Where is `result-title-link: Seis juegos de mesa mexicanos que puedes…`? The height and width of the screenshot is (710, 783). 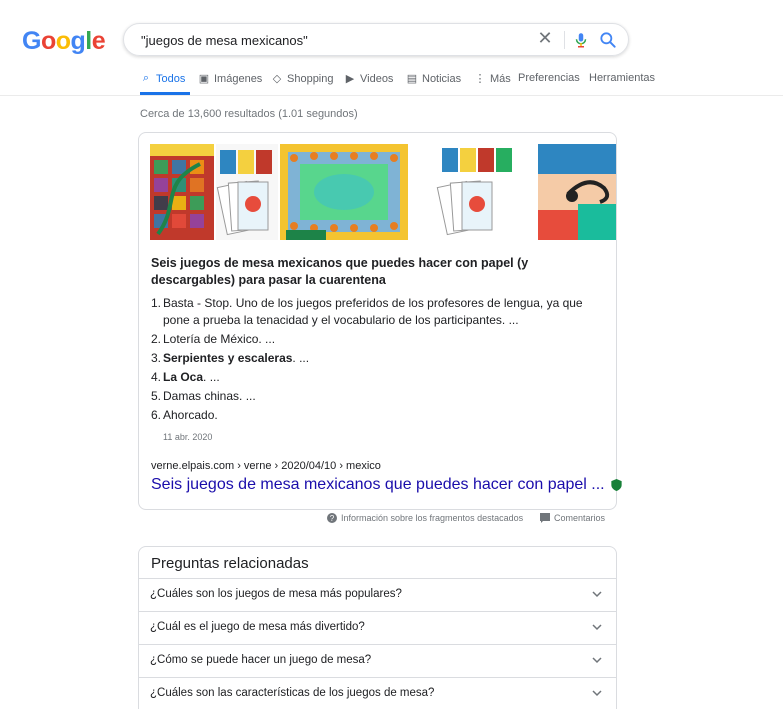
result-title-link: Seis juegos de mesa mexicanos que puedes… is located at coordinates (386, 485).